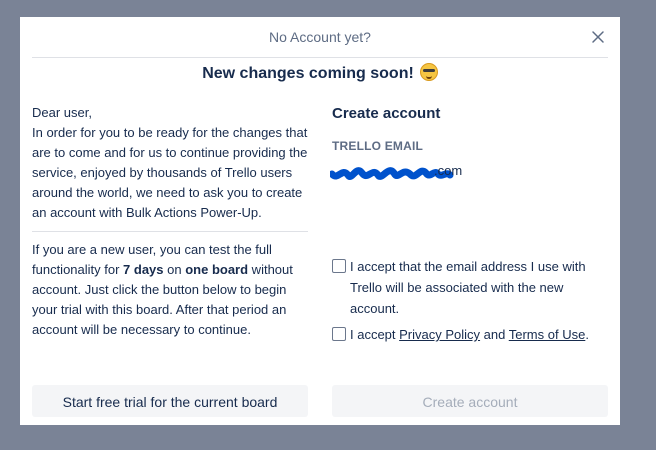  Describe the element at coordinates (143, 269) in the screenshot. I see `trial-days: 7 days` at that location.